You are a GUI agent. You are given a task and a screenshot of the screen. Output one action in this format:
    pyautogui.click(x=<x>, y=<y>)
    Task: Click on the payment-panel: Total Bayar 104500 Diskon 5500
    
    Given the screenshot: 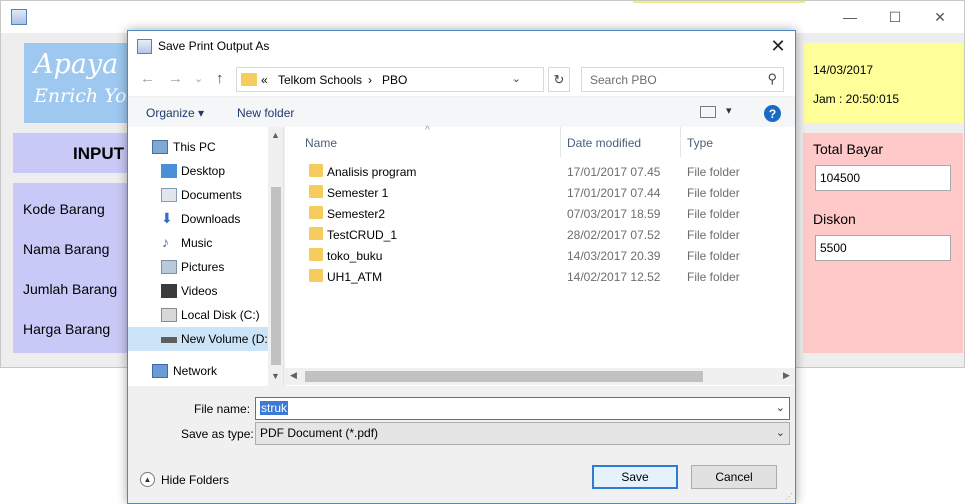 What is the action you would take?
    pyautogui.click(x=883, y=243)
    